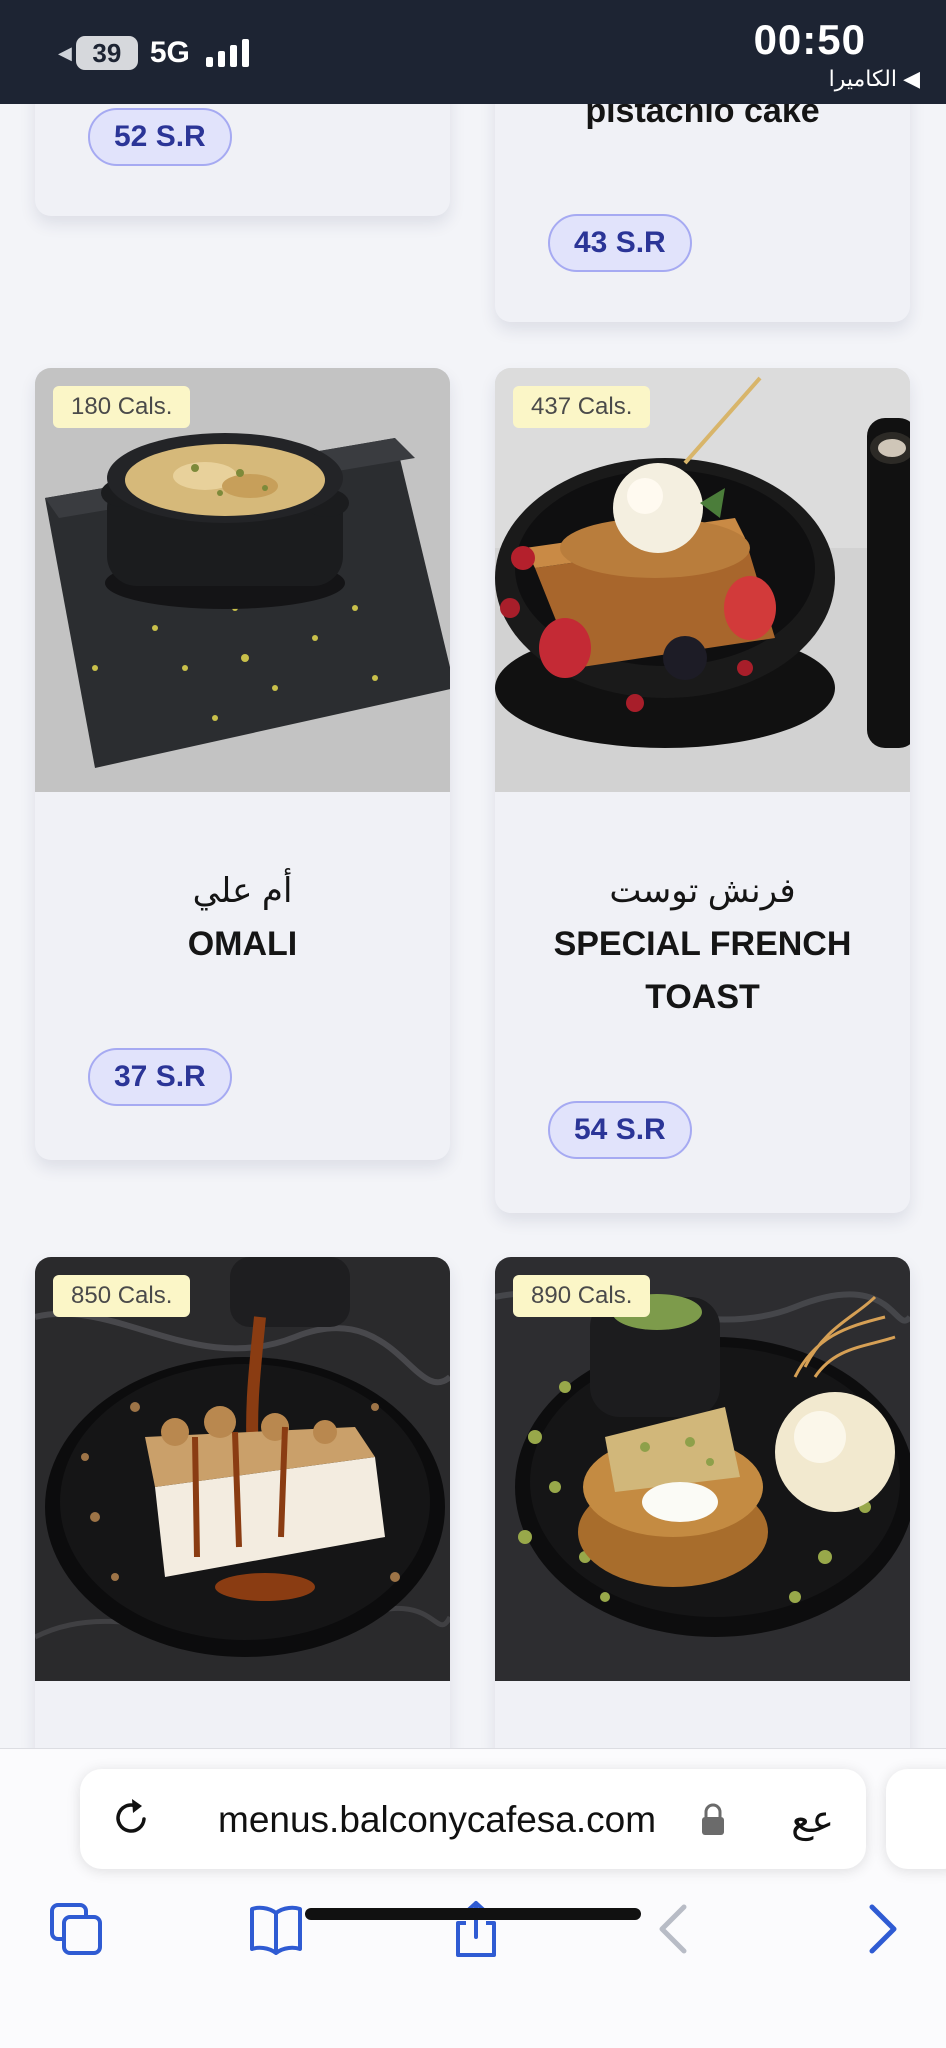 The width and height of the screenshot is (946, 2048). I want to click on menu-item-name-en: OMALI, so click(242, 944).